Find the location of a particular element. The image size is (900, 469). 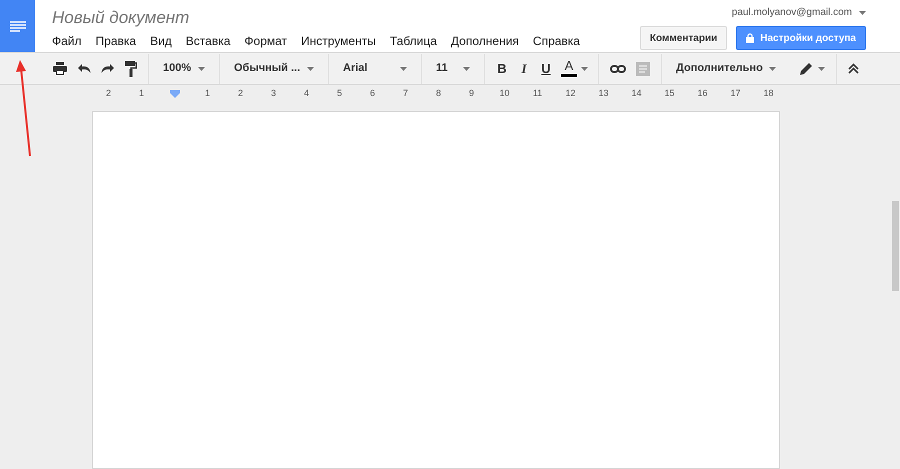

menu-item: Вставка is located at coordinates (208, 41).